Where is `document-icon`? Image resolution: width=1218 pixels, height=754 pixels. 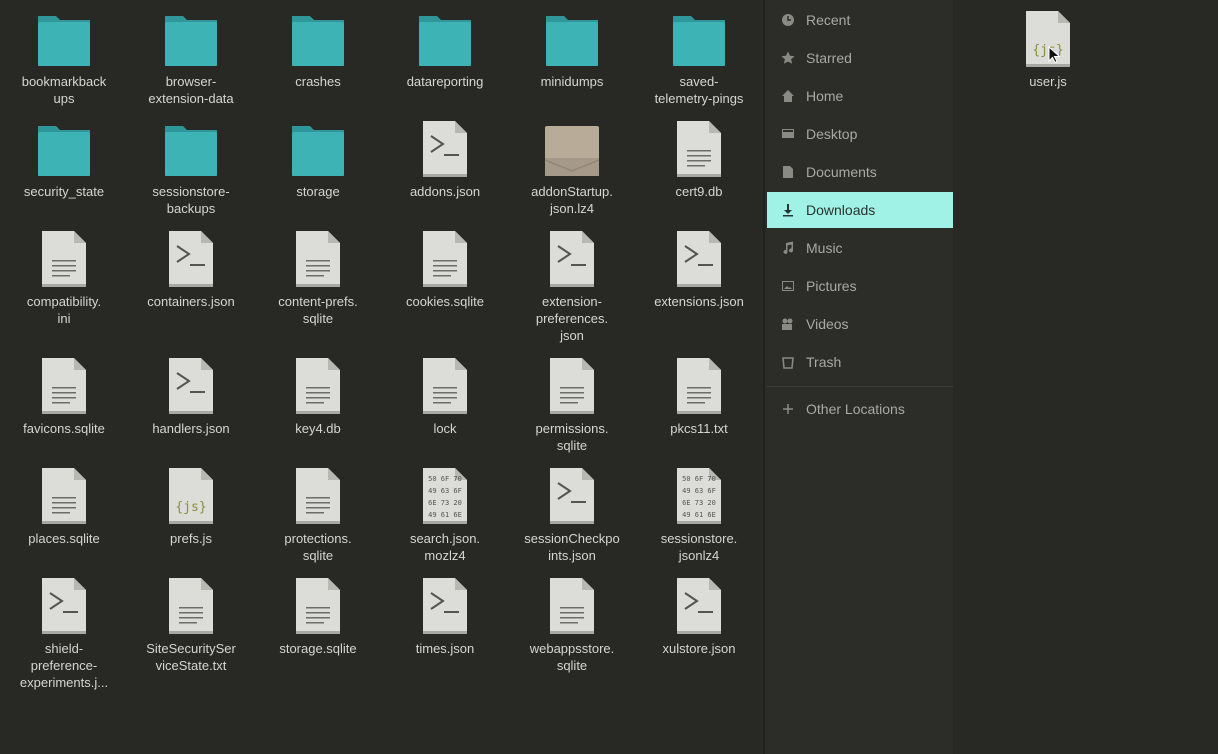 document-icon is located at coordinates (788, 172).